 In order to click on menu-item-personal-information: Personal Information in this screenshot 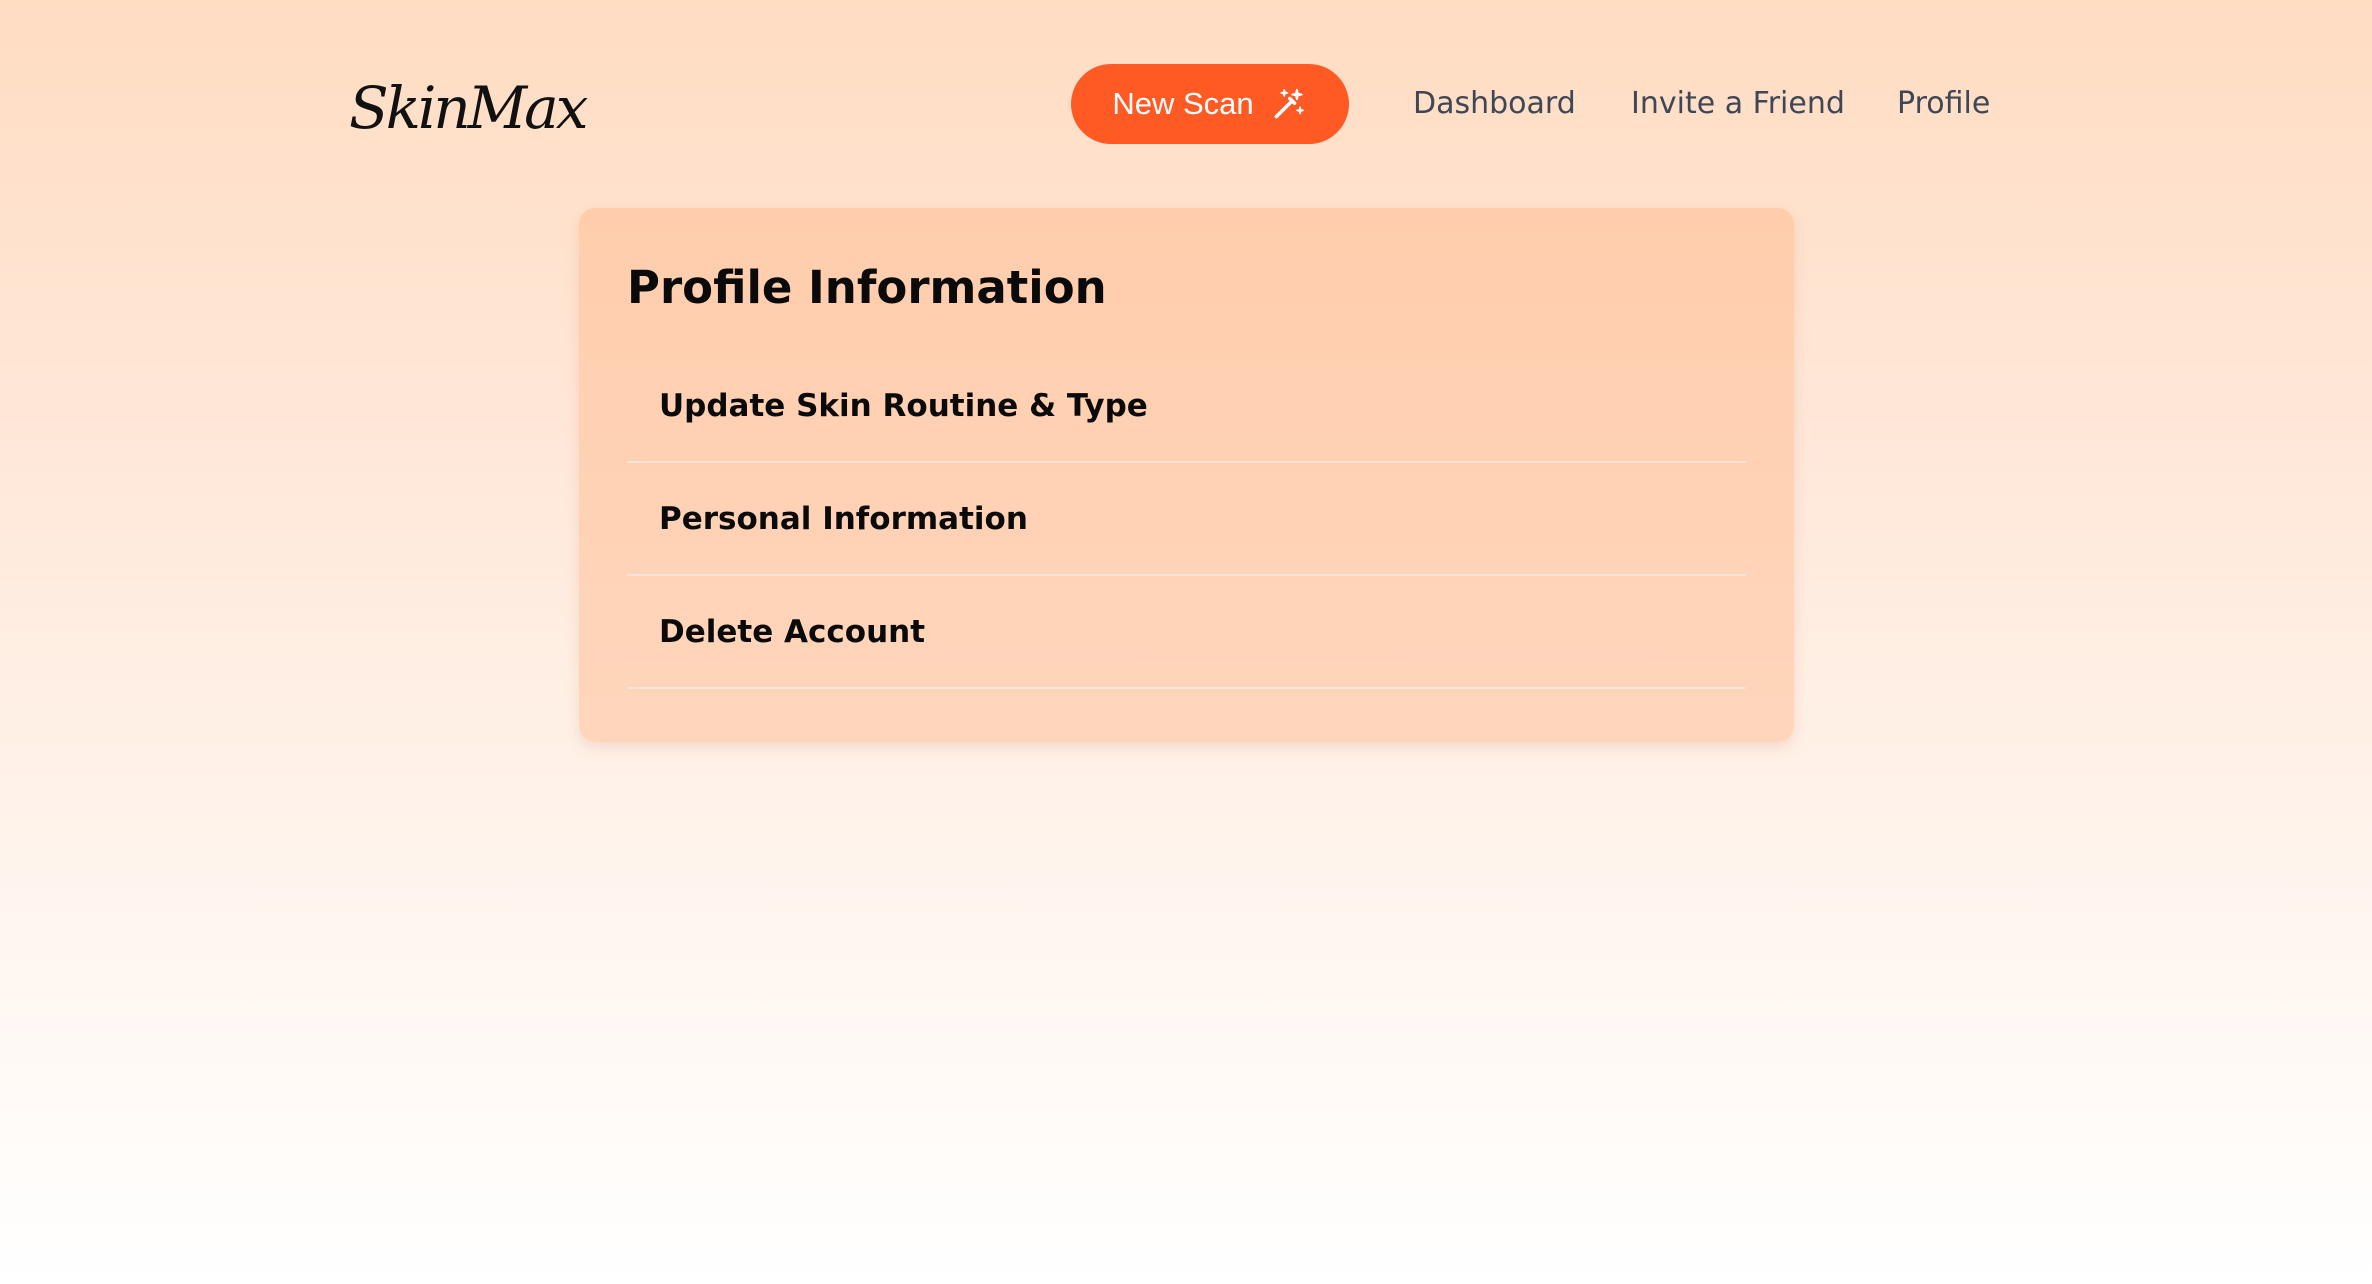, I will do `click(1186, 519)`.